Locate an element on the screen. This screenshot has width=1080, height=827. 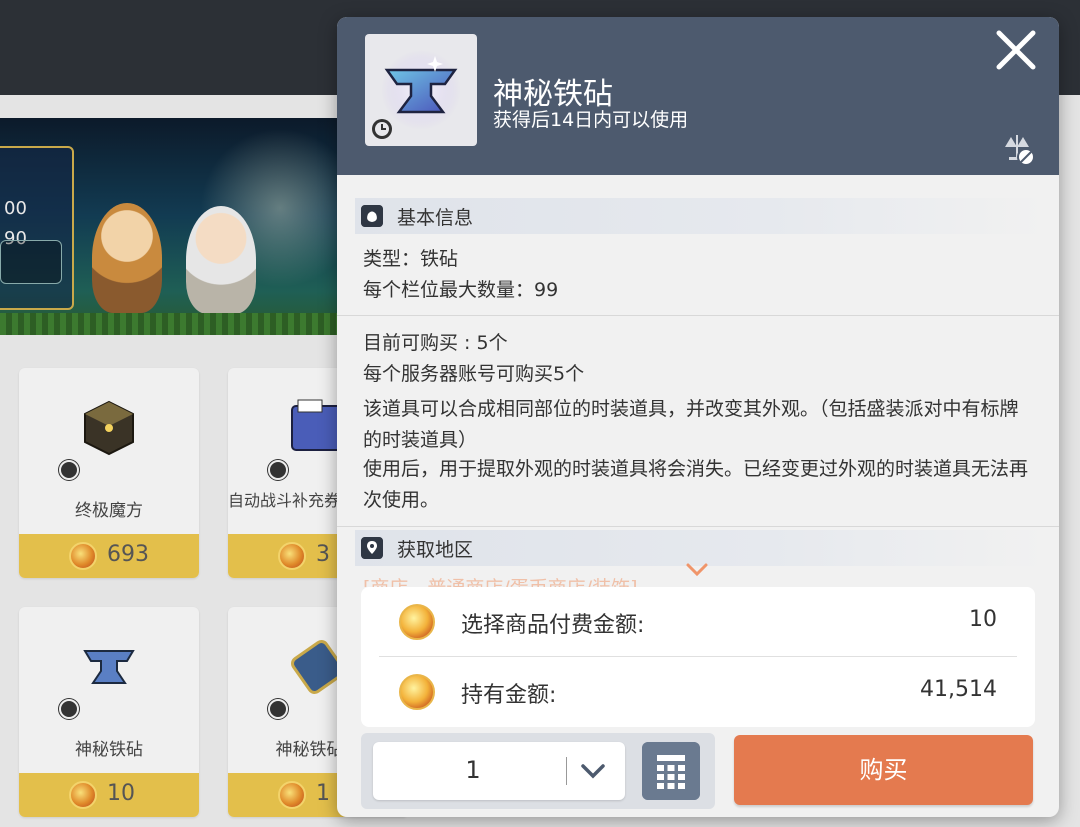
anvil-icon is located at coordinates (109, 667).